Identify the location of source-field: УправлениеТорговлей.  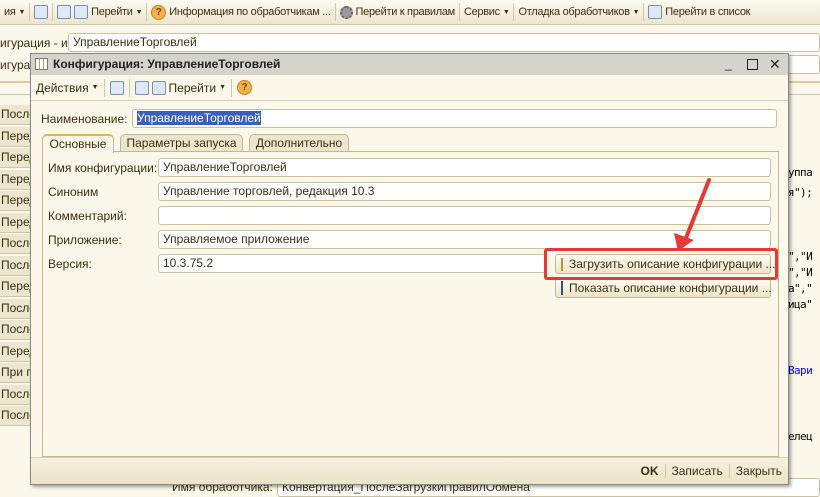
(444, 42).